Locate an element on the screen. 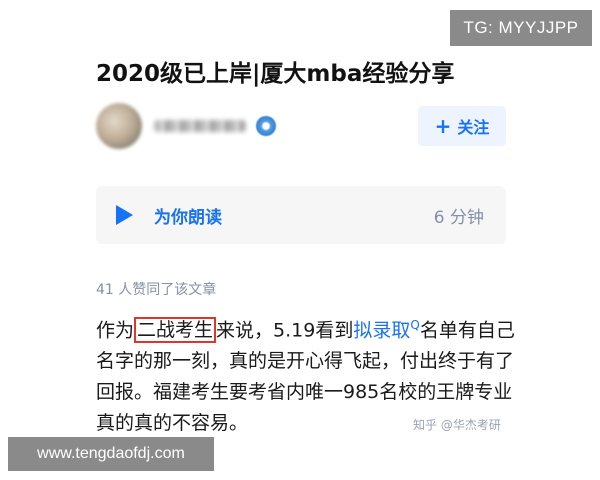  plus-icon: + is located at coordinates (443, 126).